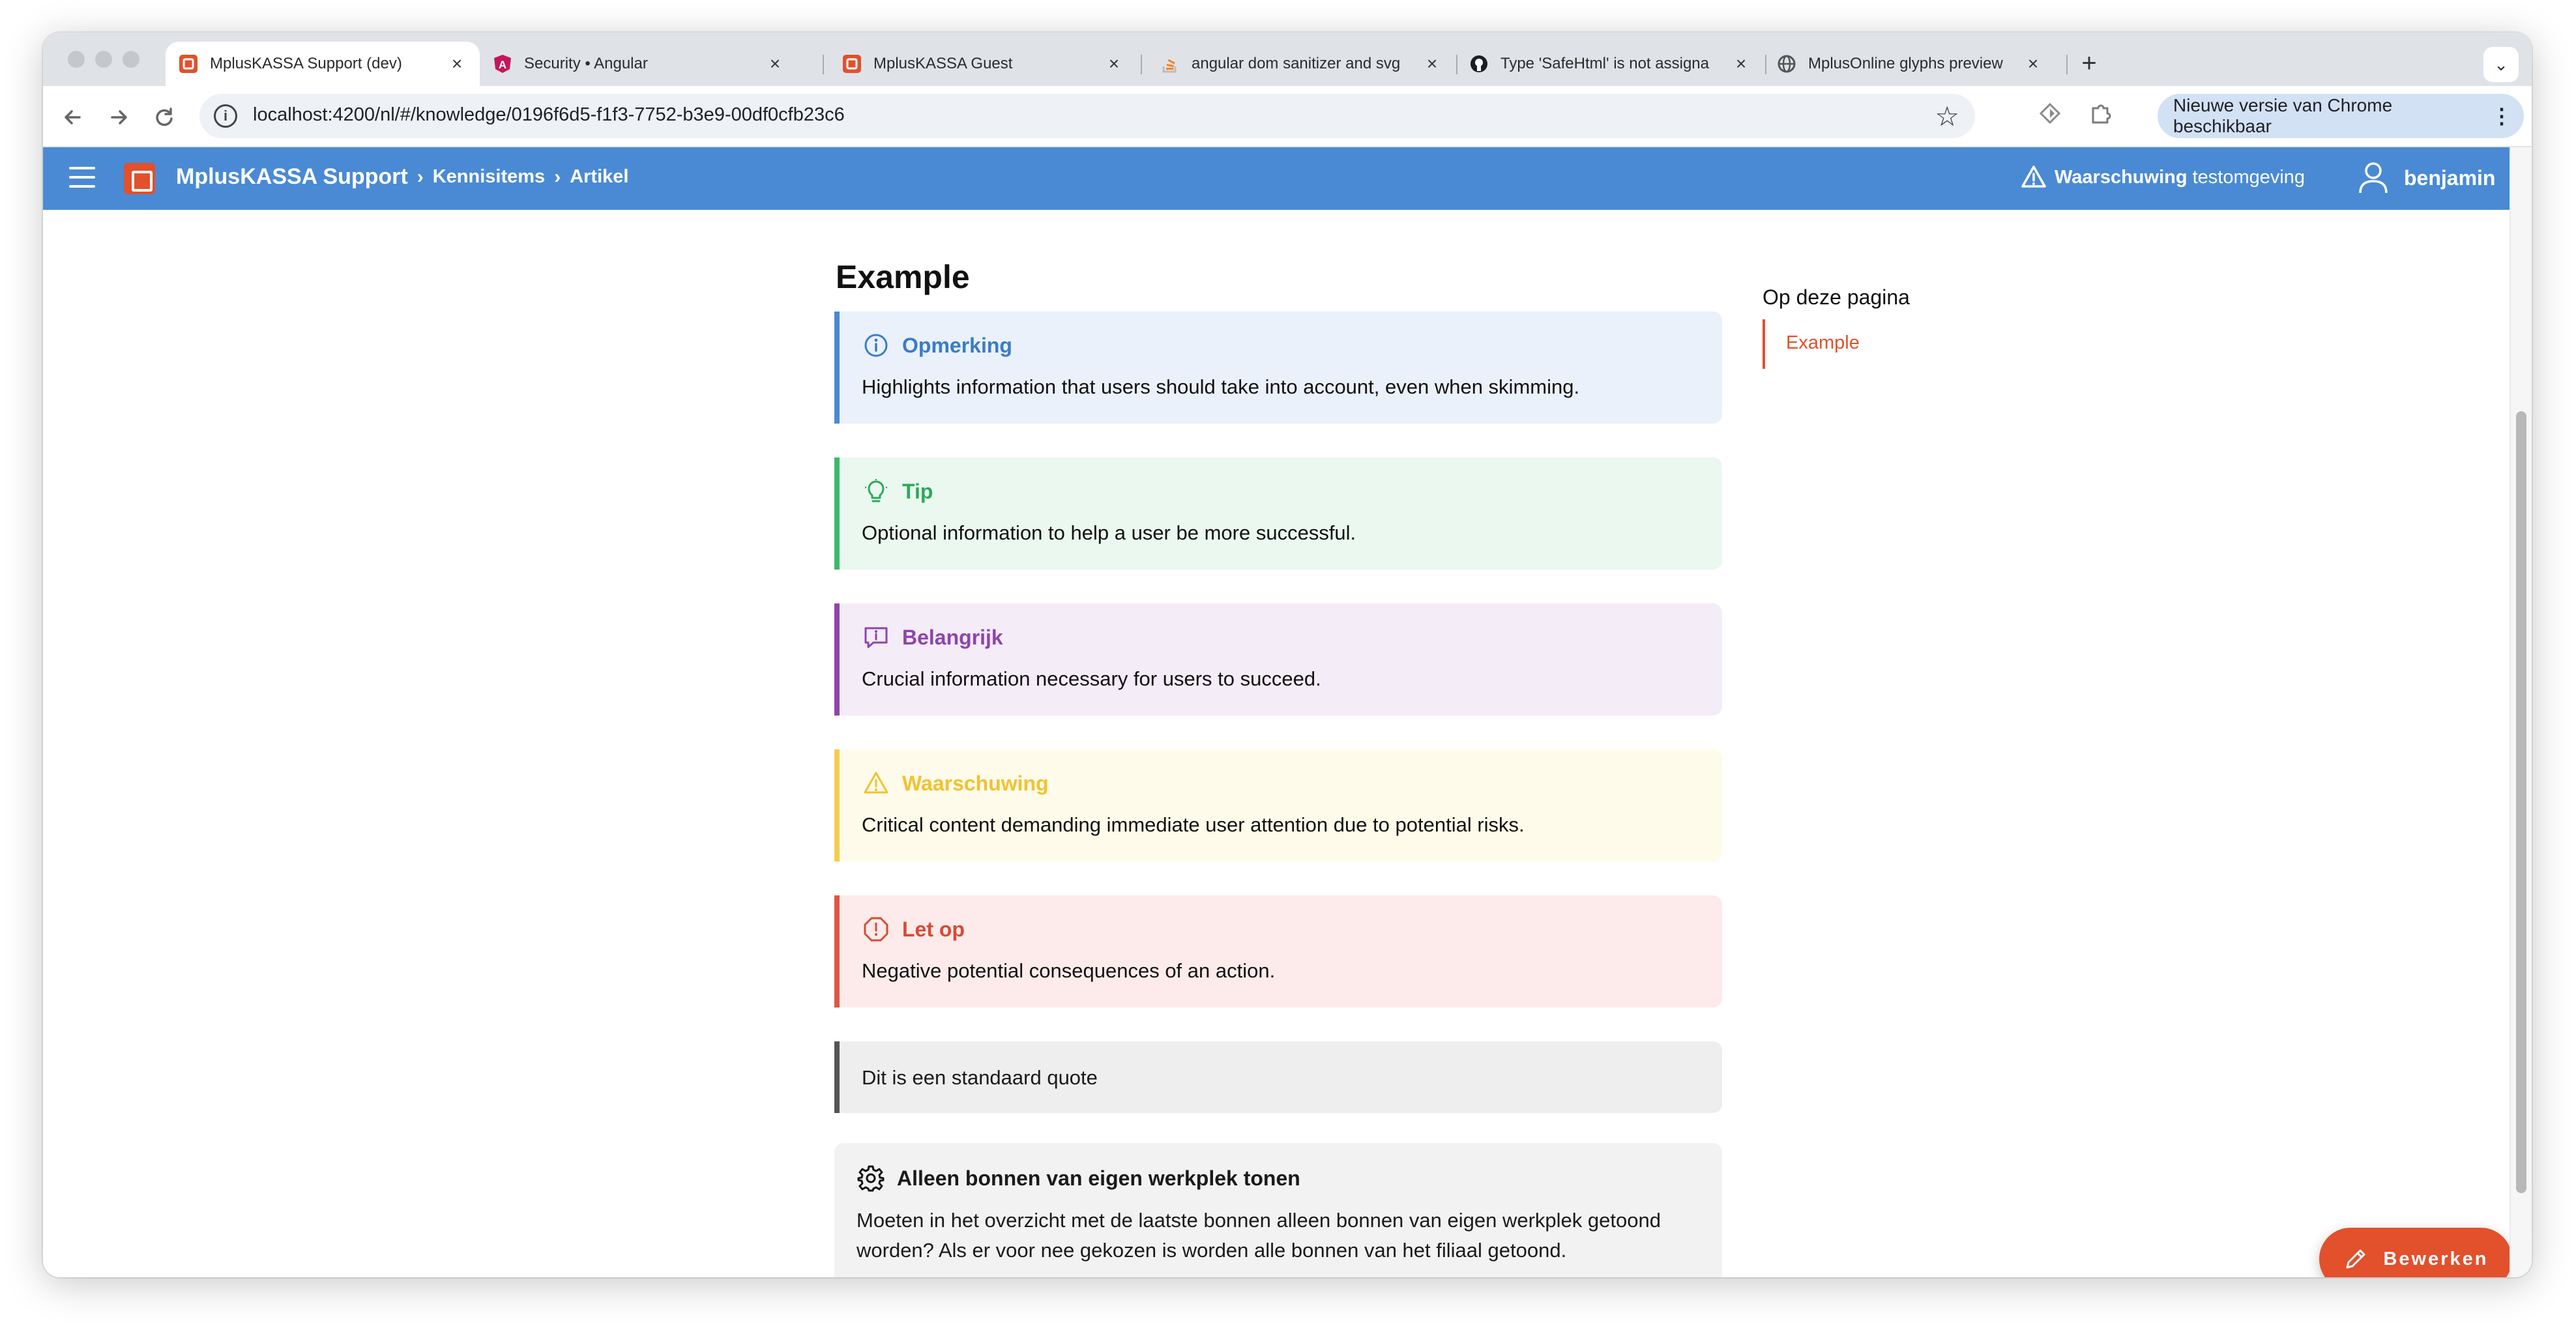 The width and height of the screenshot is (2576, 1332). What do you see at coordinates (2101, 116) in the screenshot?
I see `extensions-puzzle-icon` at bounding box center [2101, 116].